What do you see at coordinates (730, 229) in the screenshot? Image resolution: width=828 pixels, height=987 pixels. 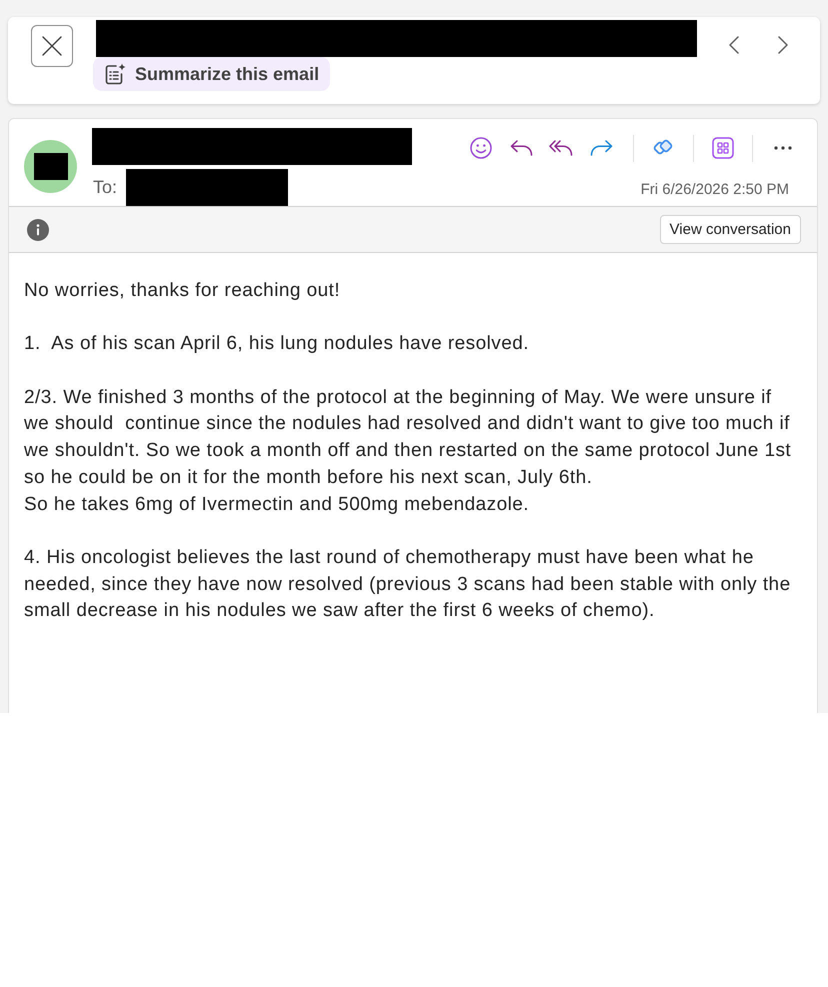 I see `view-conversation-button: View conversation` at bounding box center [730, 229].